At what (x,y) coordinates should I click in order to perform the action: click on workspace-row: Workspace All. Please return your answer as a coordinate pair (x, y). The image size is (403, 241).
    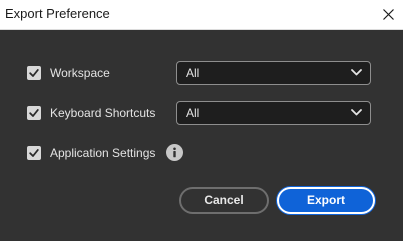
    Looking at the image, I should click on (201, 73).